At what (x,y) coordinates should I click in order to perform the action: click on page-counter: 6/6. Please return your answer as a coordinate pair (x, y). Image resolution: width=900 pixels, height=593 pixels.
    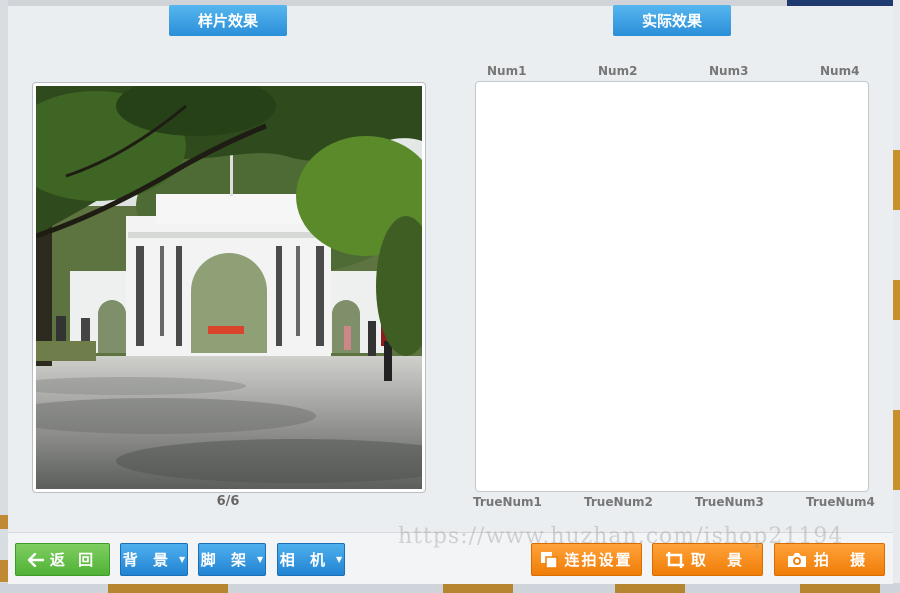
    Looking at the image, I should click on (228, 501).